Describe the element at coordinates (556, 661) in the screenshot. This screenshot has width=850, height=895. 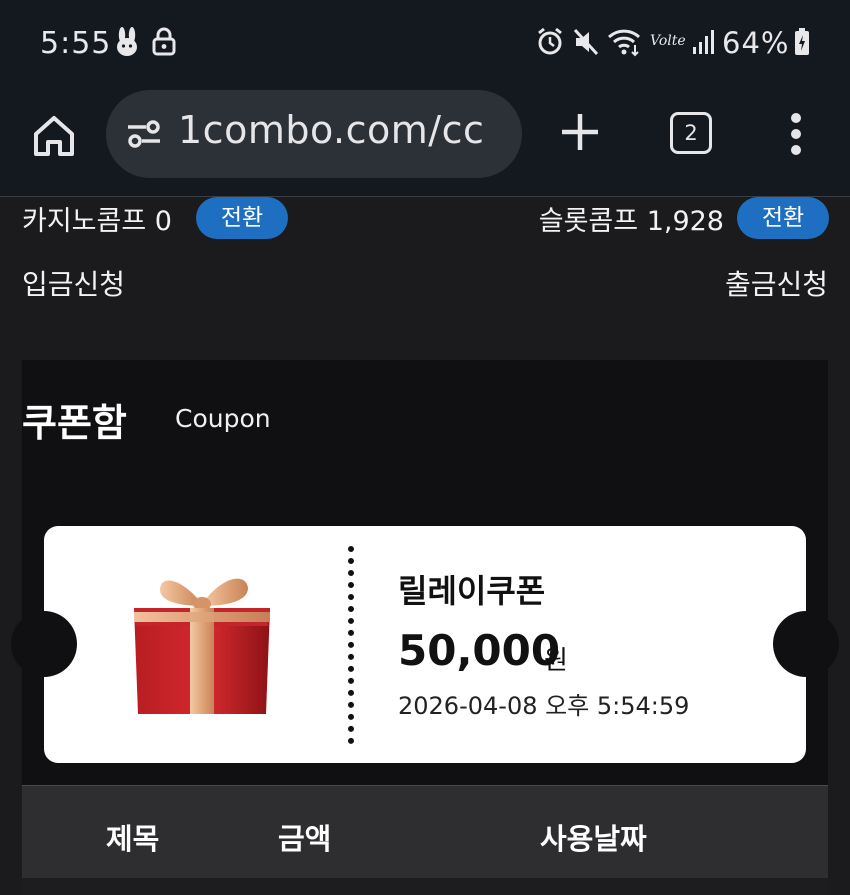
I see `coupon-currency-unit: 원` at that location.